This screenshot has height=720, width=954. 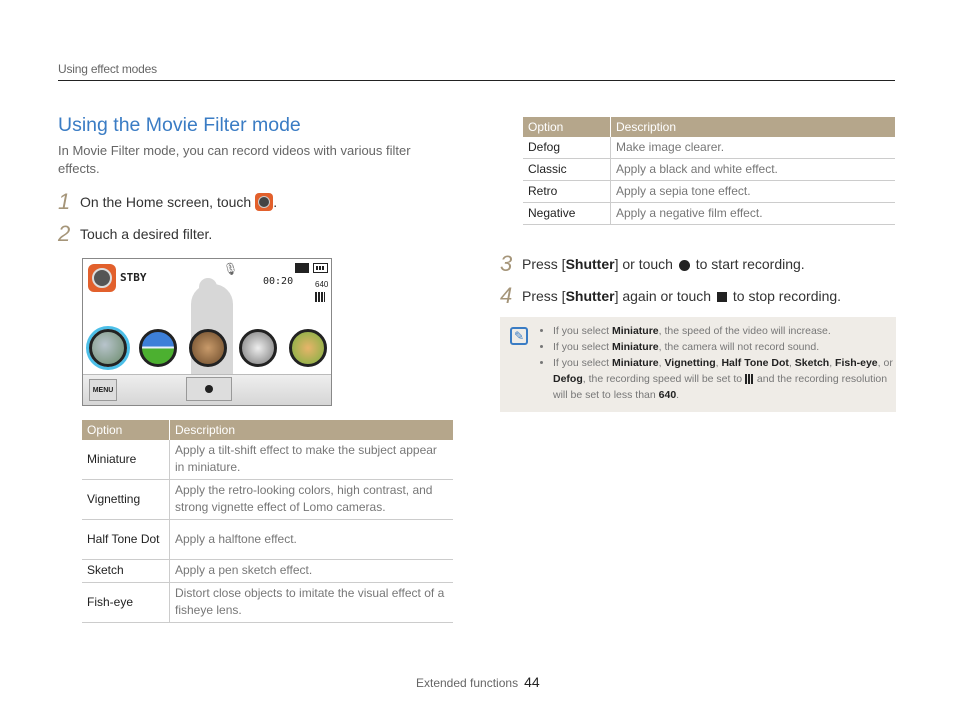 I want to click on record-button, so click(x=209, y=389).